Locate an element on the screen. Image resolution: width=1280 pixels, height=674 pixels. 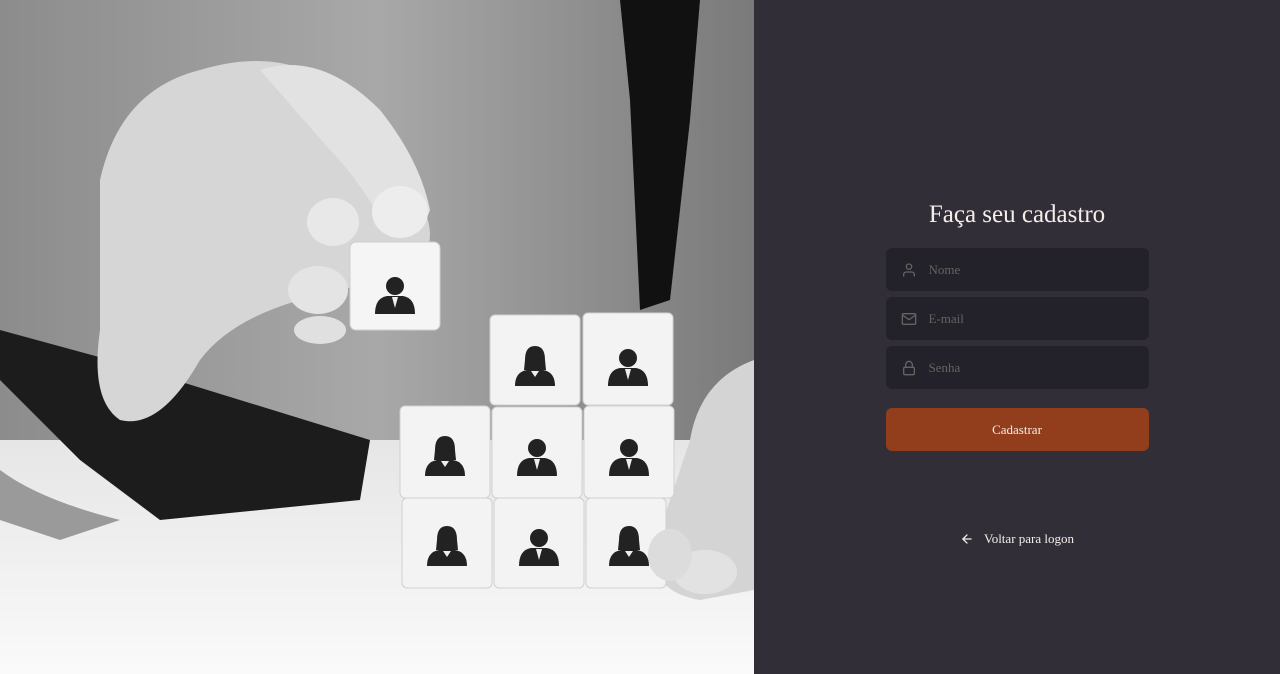
name-field is located at coordinates (1017, 269).